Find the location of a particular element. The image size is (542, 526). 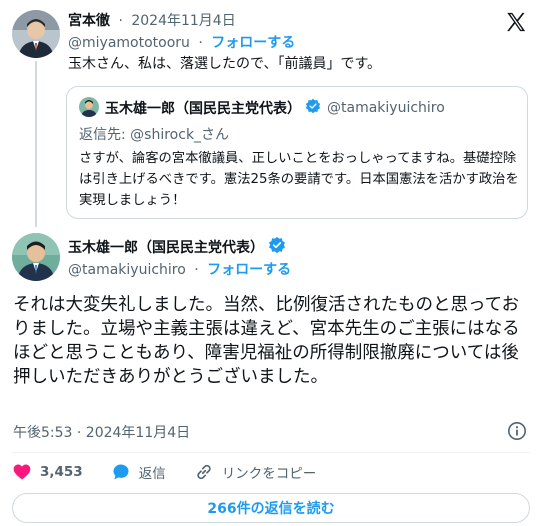

reply-author-name: 宮本徹 is located at coordinates (89, 21).